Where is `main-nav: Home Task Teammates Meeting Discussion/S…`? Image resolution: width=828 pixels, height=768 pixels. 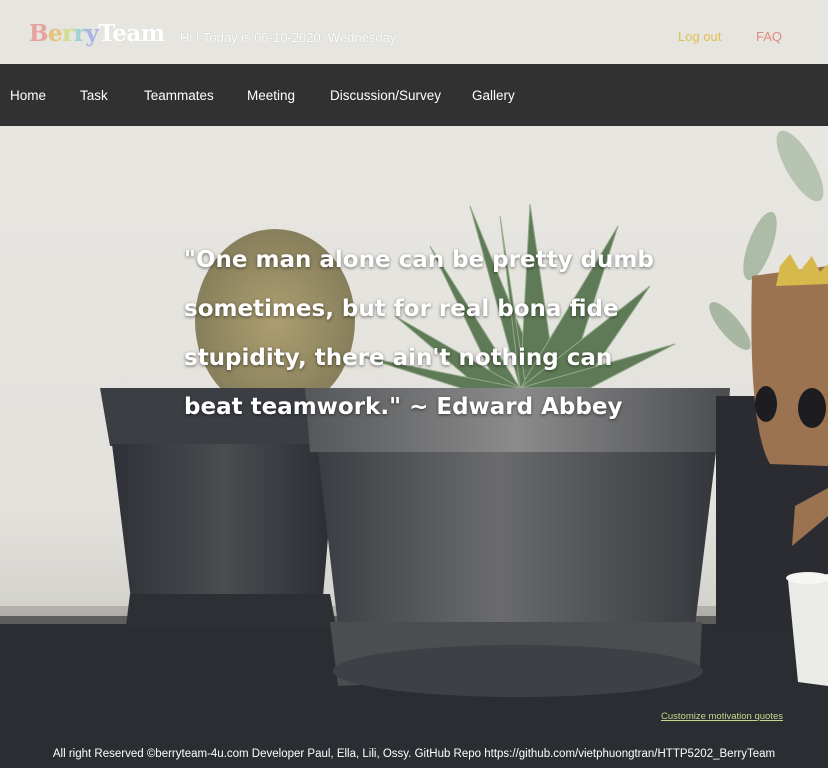
main-nav: Home Task Teammates Meeting Discussion/S… is located at coordinates (414, 95).